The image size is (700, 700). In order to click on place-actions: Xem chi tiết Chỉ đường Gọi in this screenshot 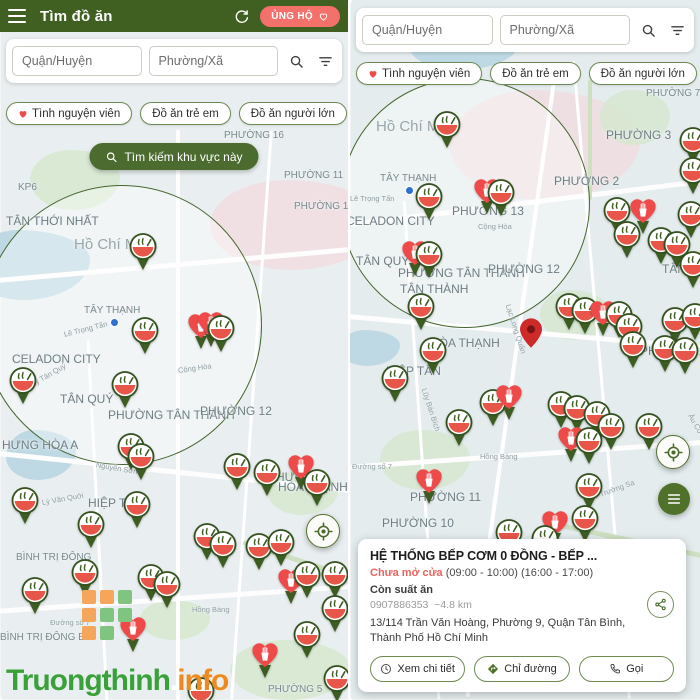, I will do `click(522, 669)`.